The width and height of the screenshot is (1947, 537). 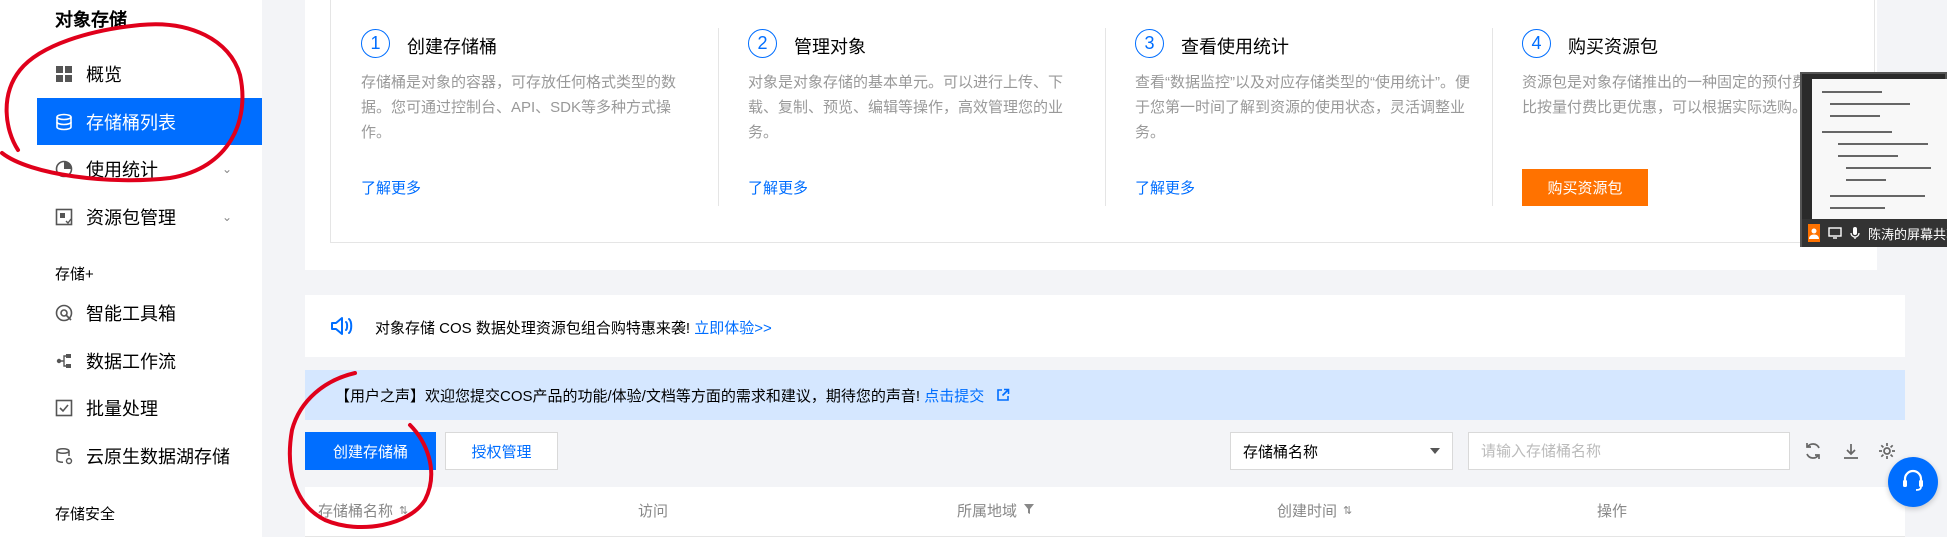 I want to click on promo-text: 对象存储 COS 数据处理资源包组合购特惠来袭!, so click(x=533, y=328).